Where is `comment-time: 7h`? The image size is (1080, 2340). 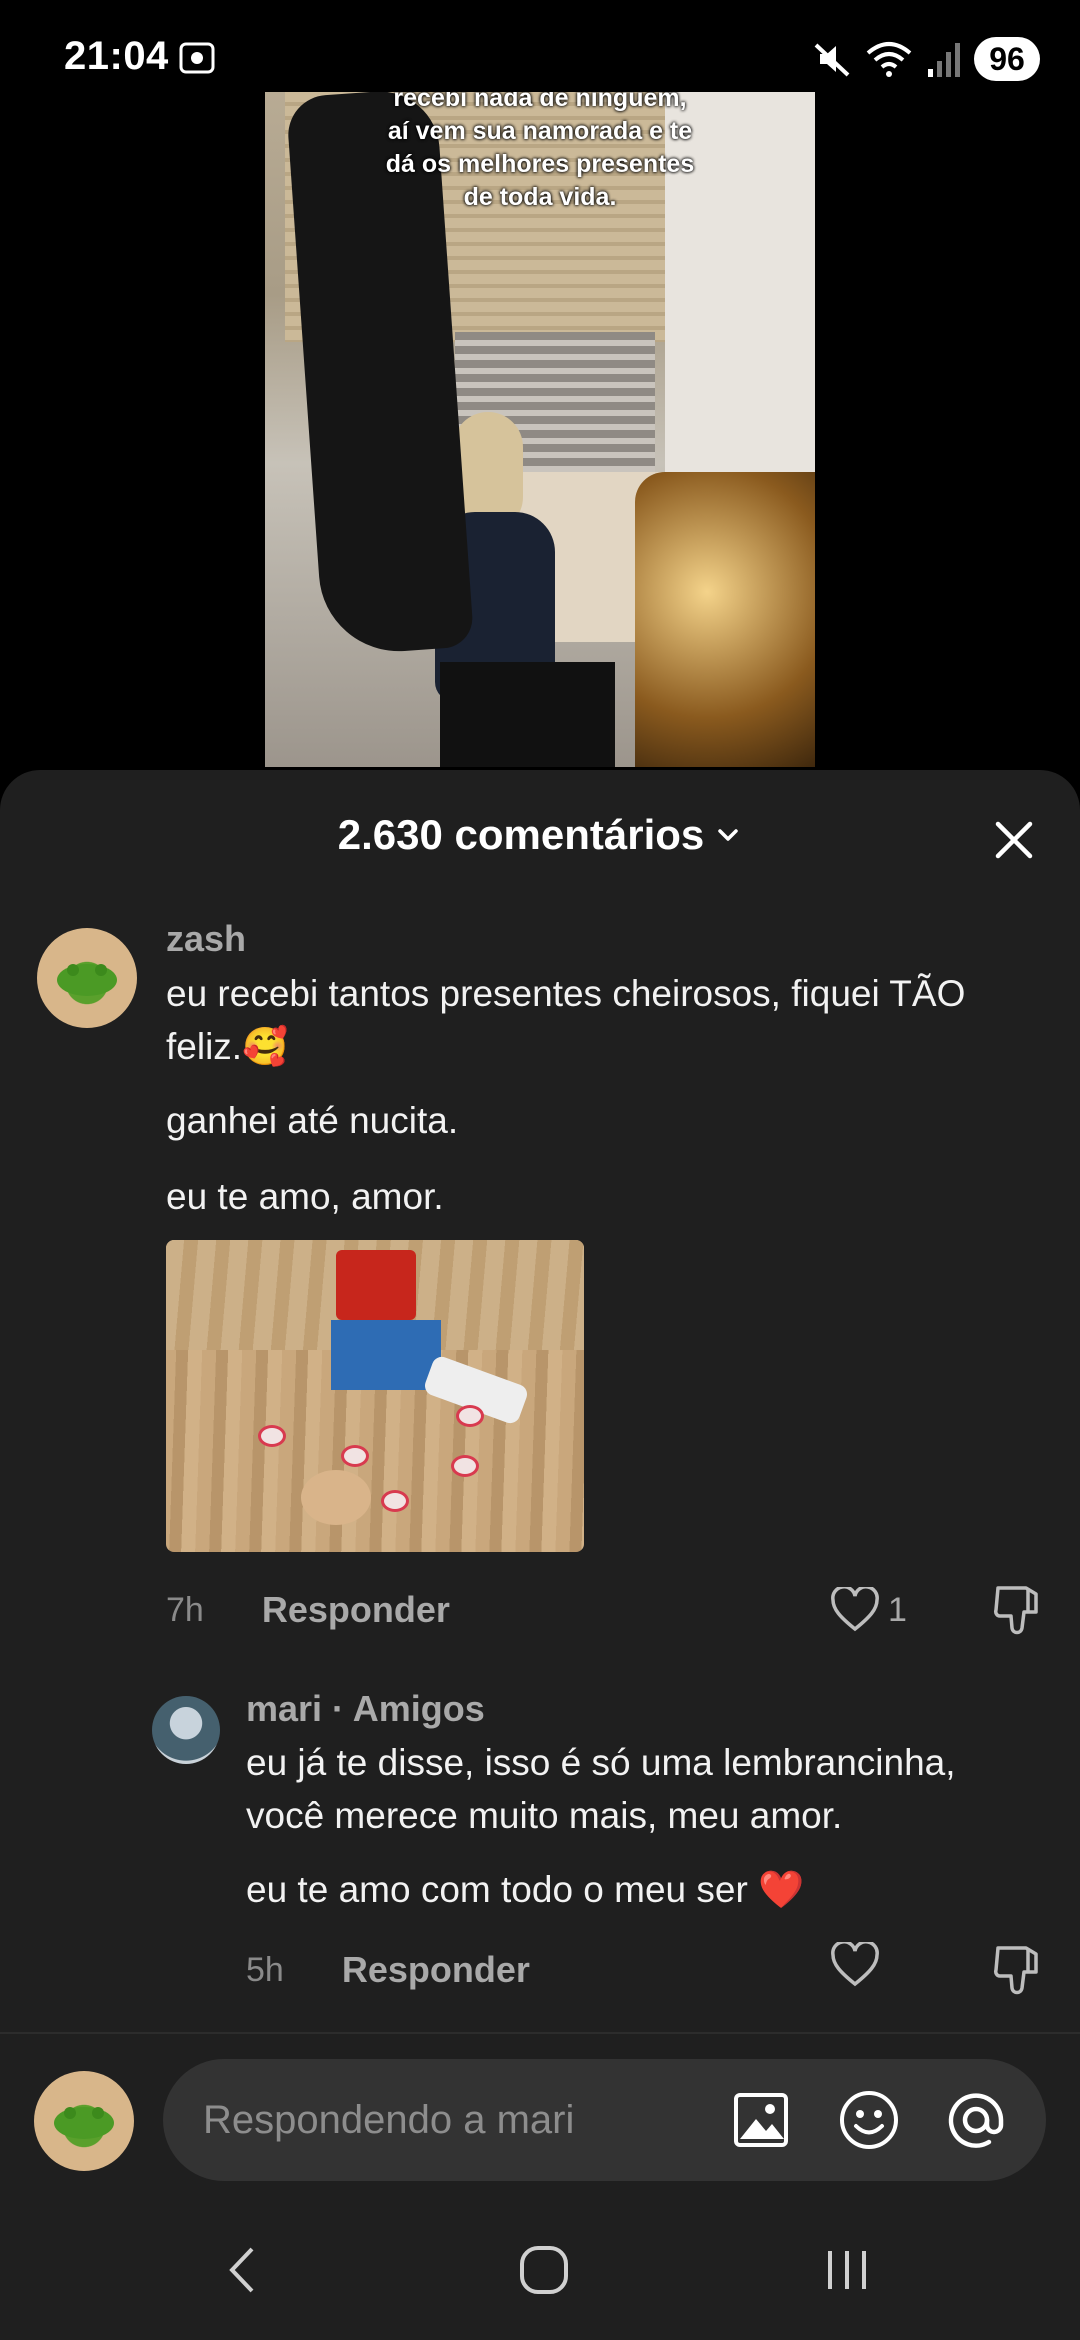 comment-time: 7h is located at coordinates (185, 1609).